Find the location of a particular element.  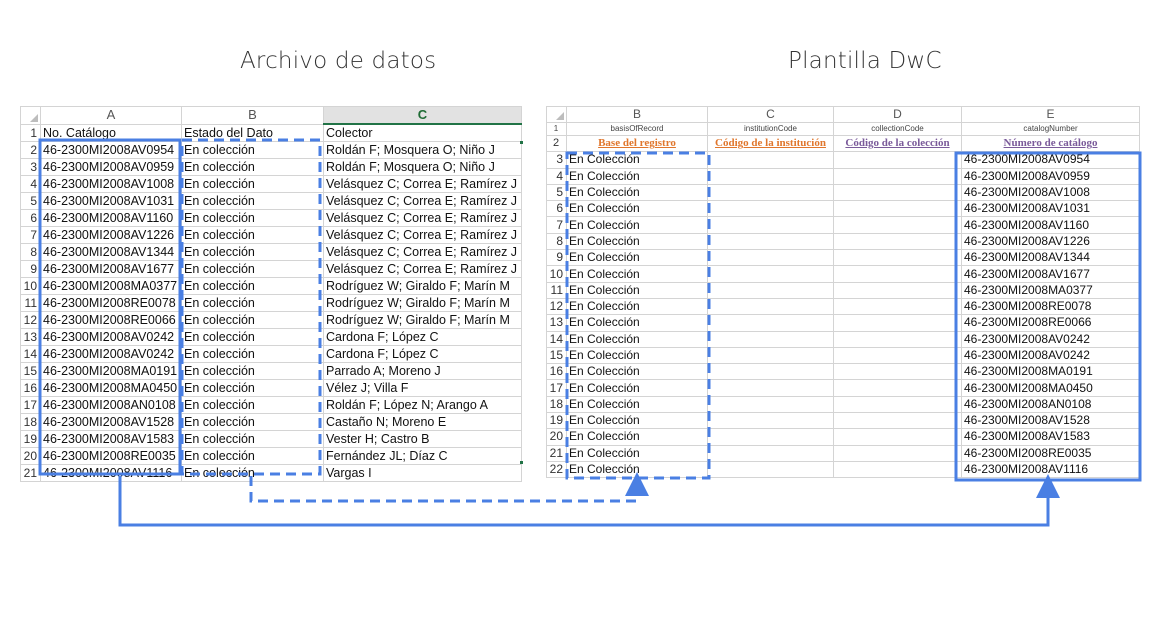

catalog-number-highlight is located at coordinates (1048, 316).